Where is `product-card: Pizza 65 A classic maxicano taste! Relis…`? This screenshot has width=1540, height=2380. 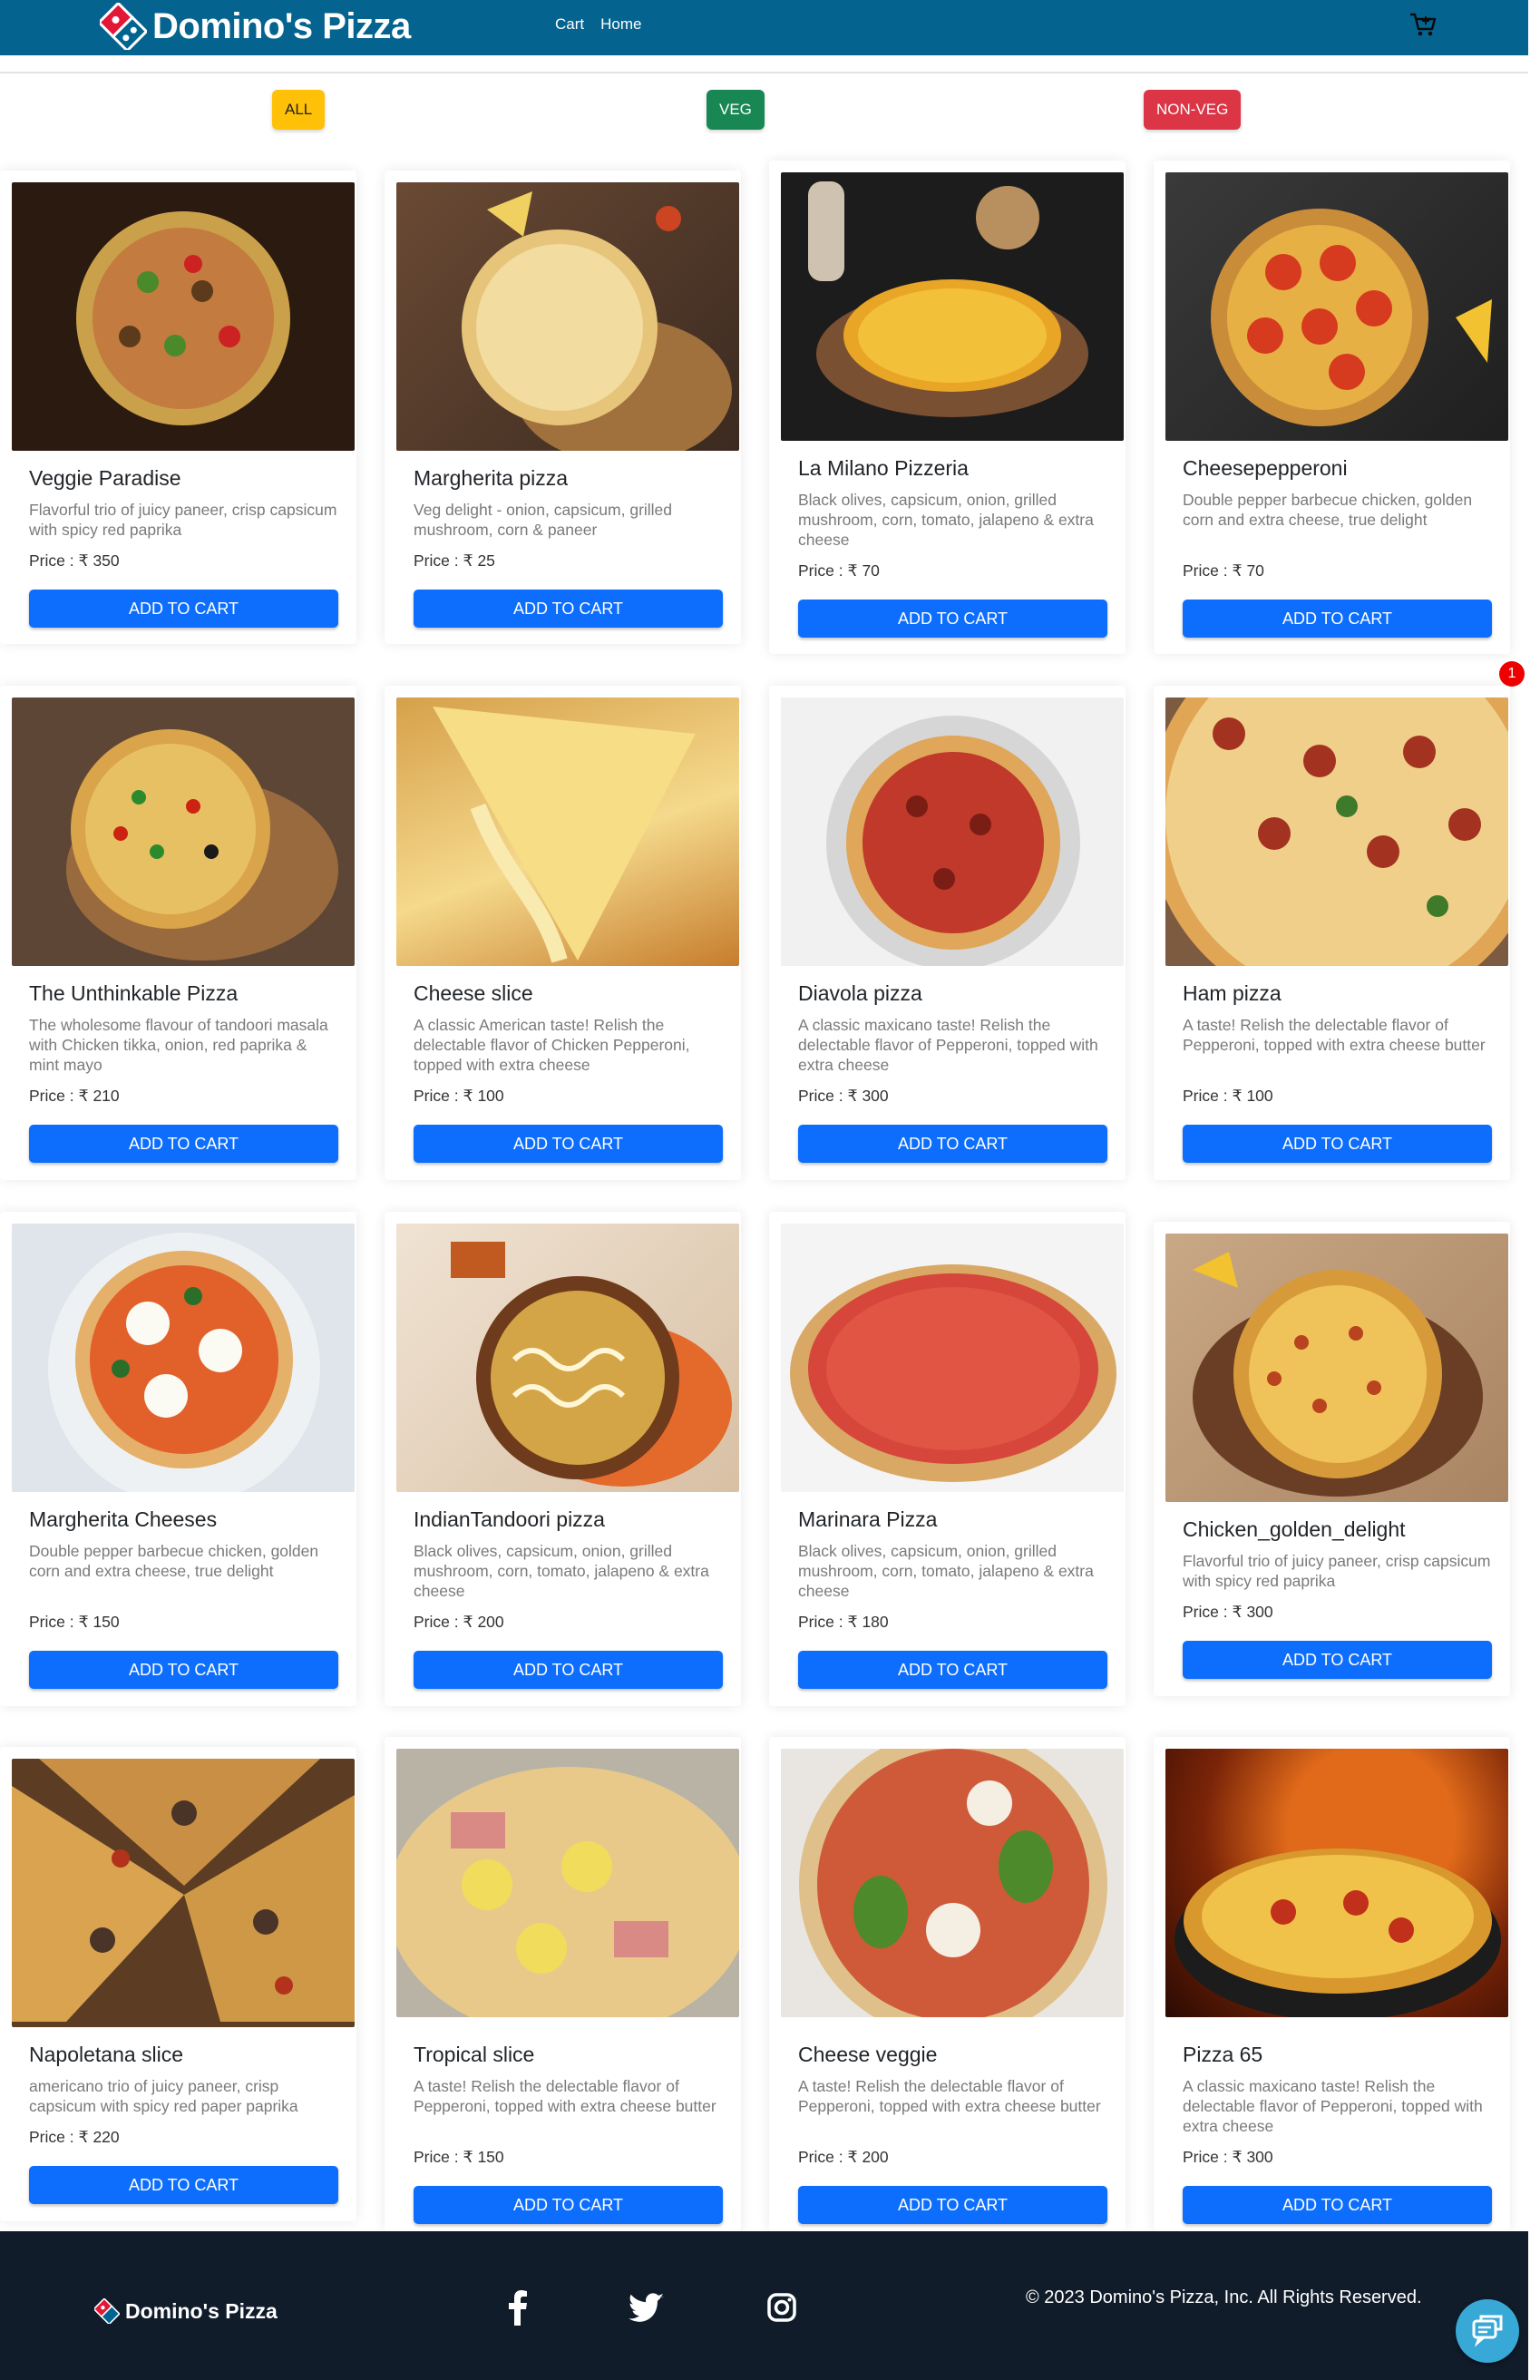
product-card: Pizza 65 A classic maxicano taste! Relis… is located at coordinates (1332, 1984).